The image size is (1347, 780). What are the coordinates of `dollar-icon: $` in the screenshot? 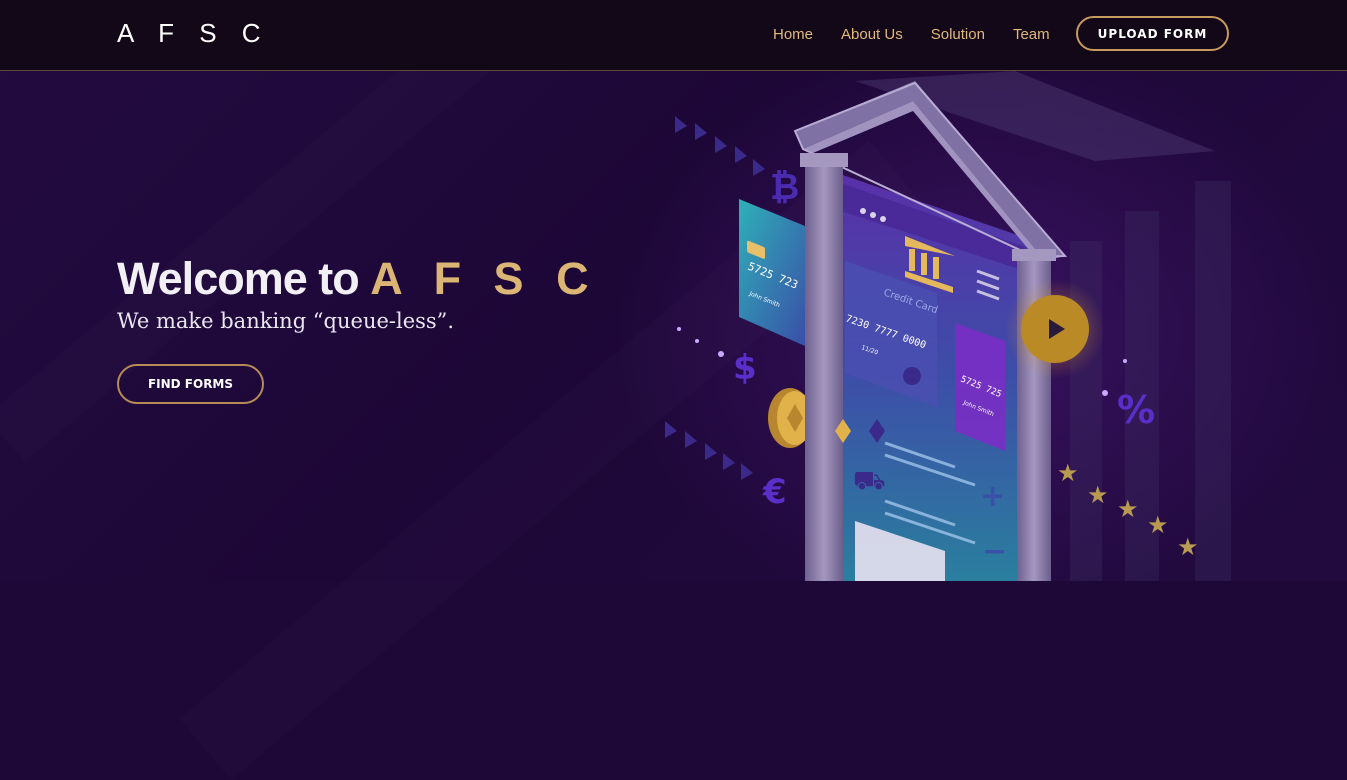 It's located at (745, 368).